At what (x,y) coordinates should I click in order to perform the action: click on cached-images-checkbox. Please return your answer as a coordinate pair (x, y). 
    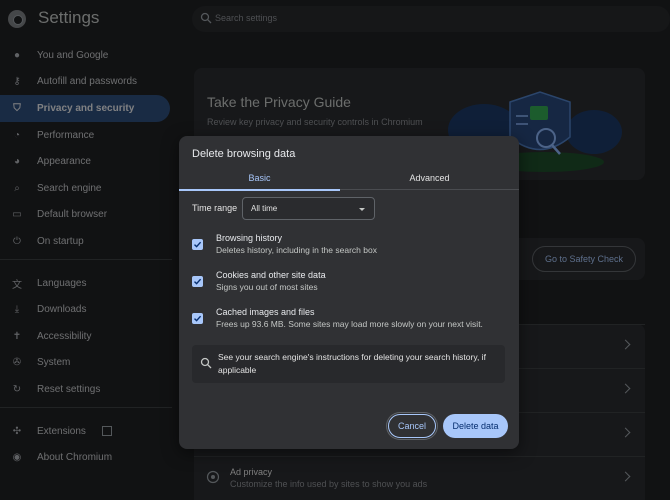
    Looking at the image, I should click on (197, 318).